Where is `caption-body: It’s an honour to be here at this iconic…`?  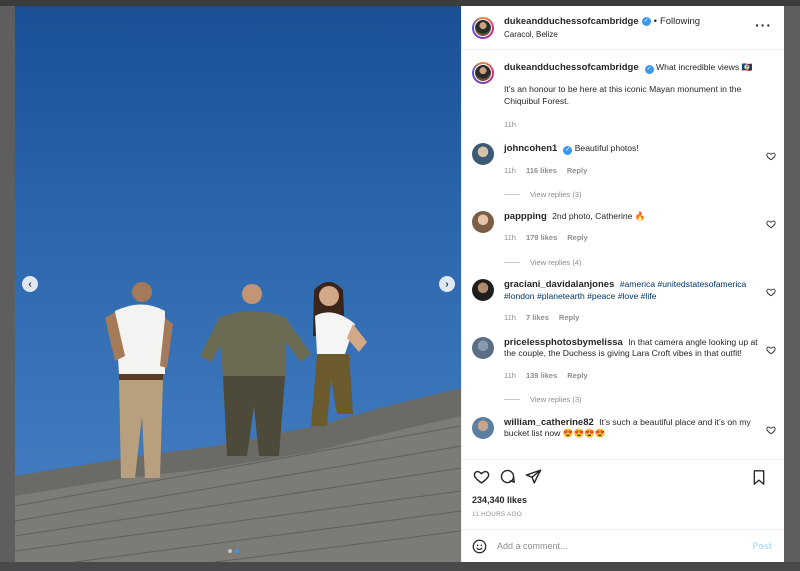 caption-body: It’s an honour to be here at this iconic… is located at coordinates (623, 95).